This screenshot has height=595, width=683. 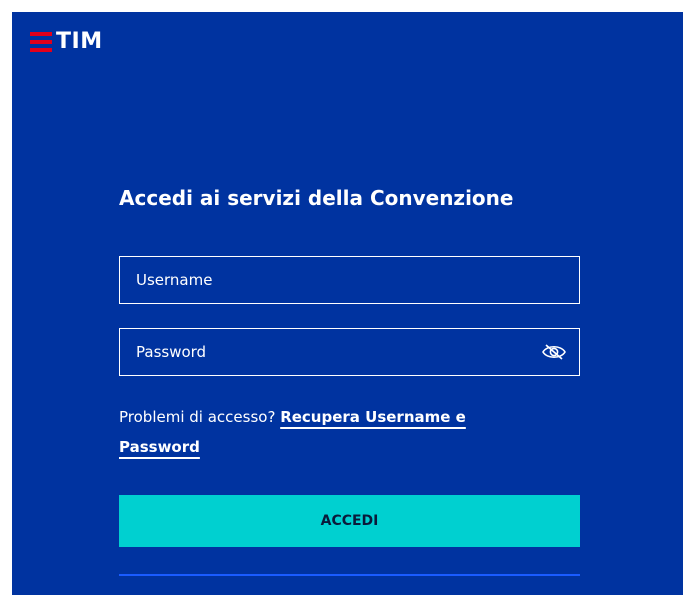 I want to click on username-input, so click(x=350, y=280).